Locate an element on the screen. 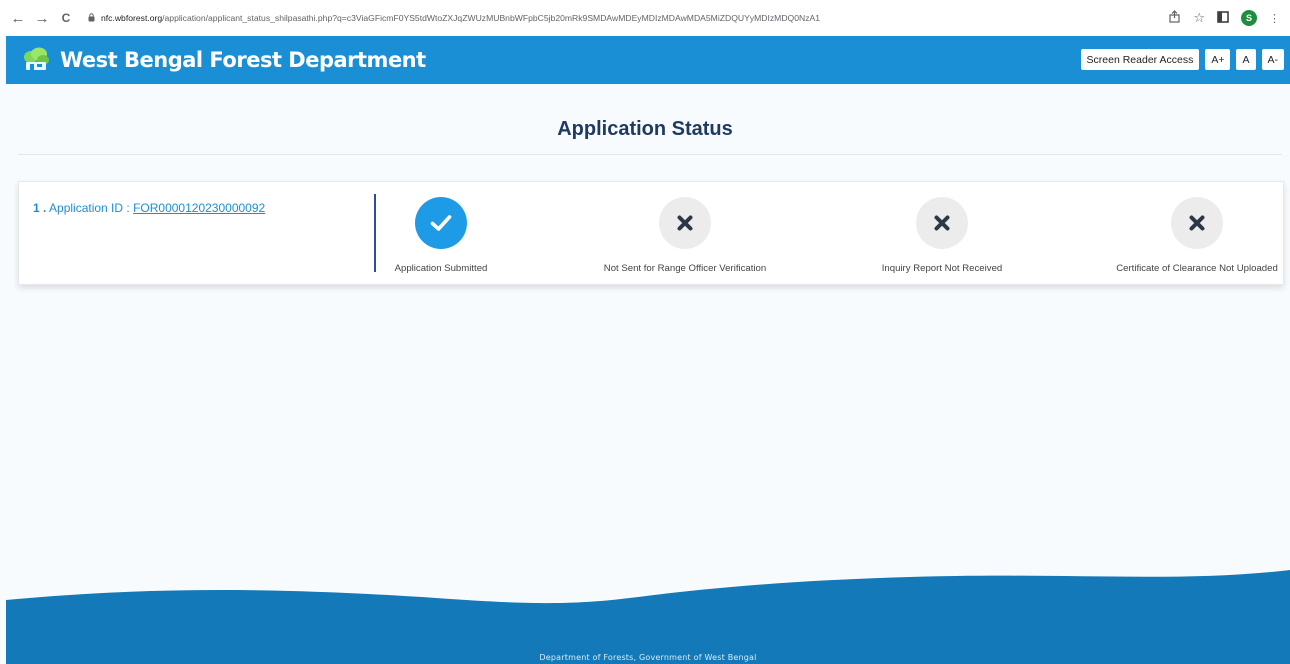 The image size is (1290, 664). step-range-officer-verification: Not Sent for Range Officer Verification is located at coordinates (685, 235).